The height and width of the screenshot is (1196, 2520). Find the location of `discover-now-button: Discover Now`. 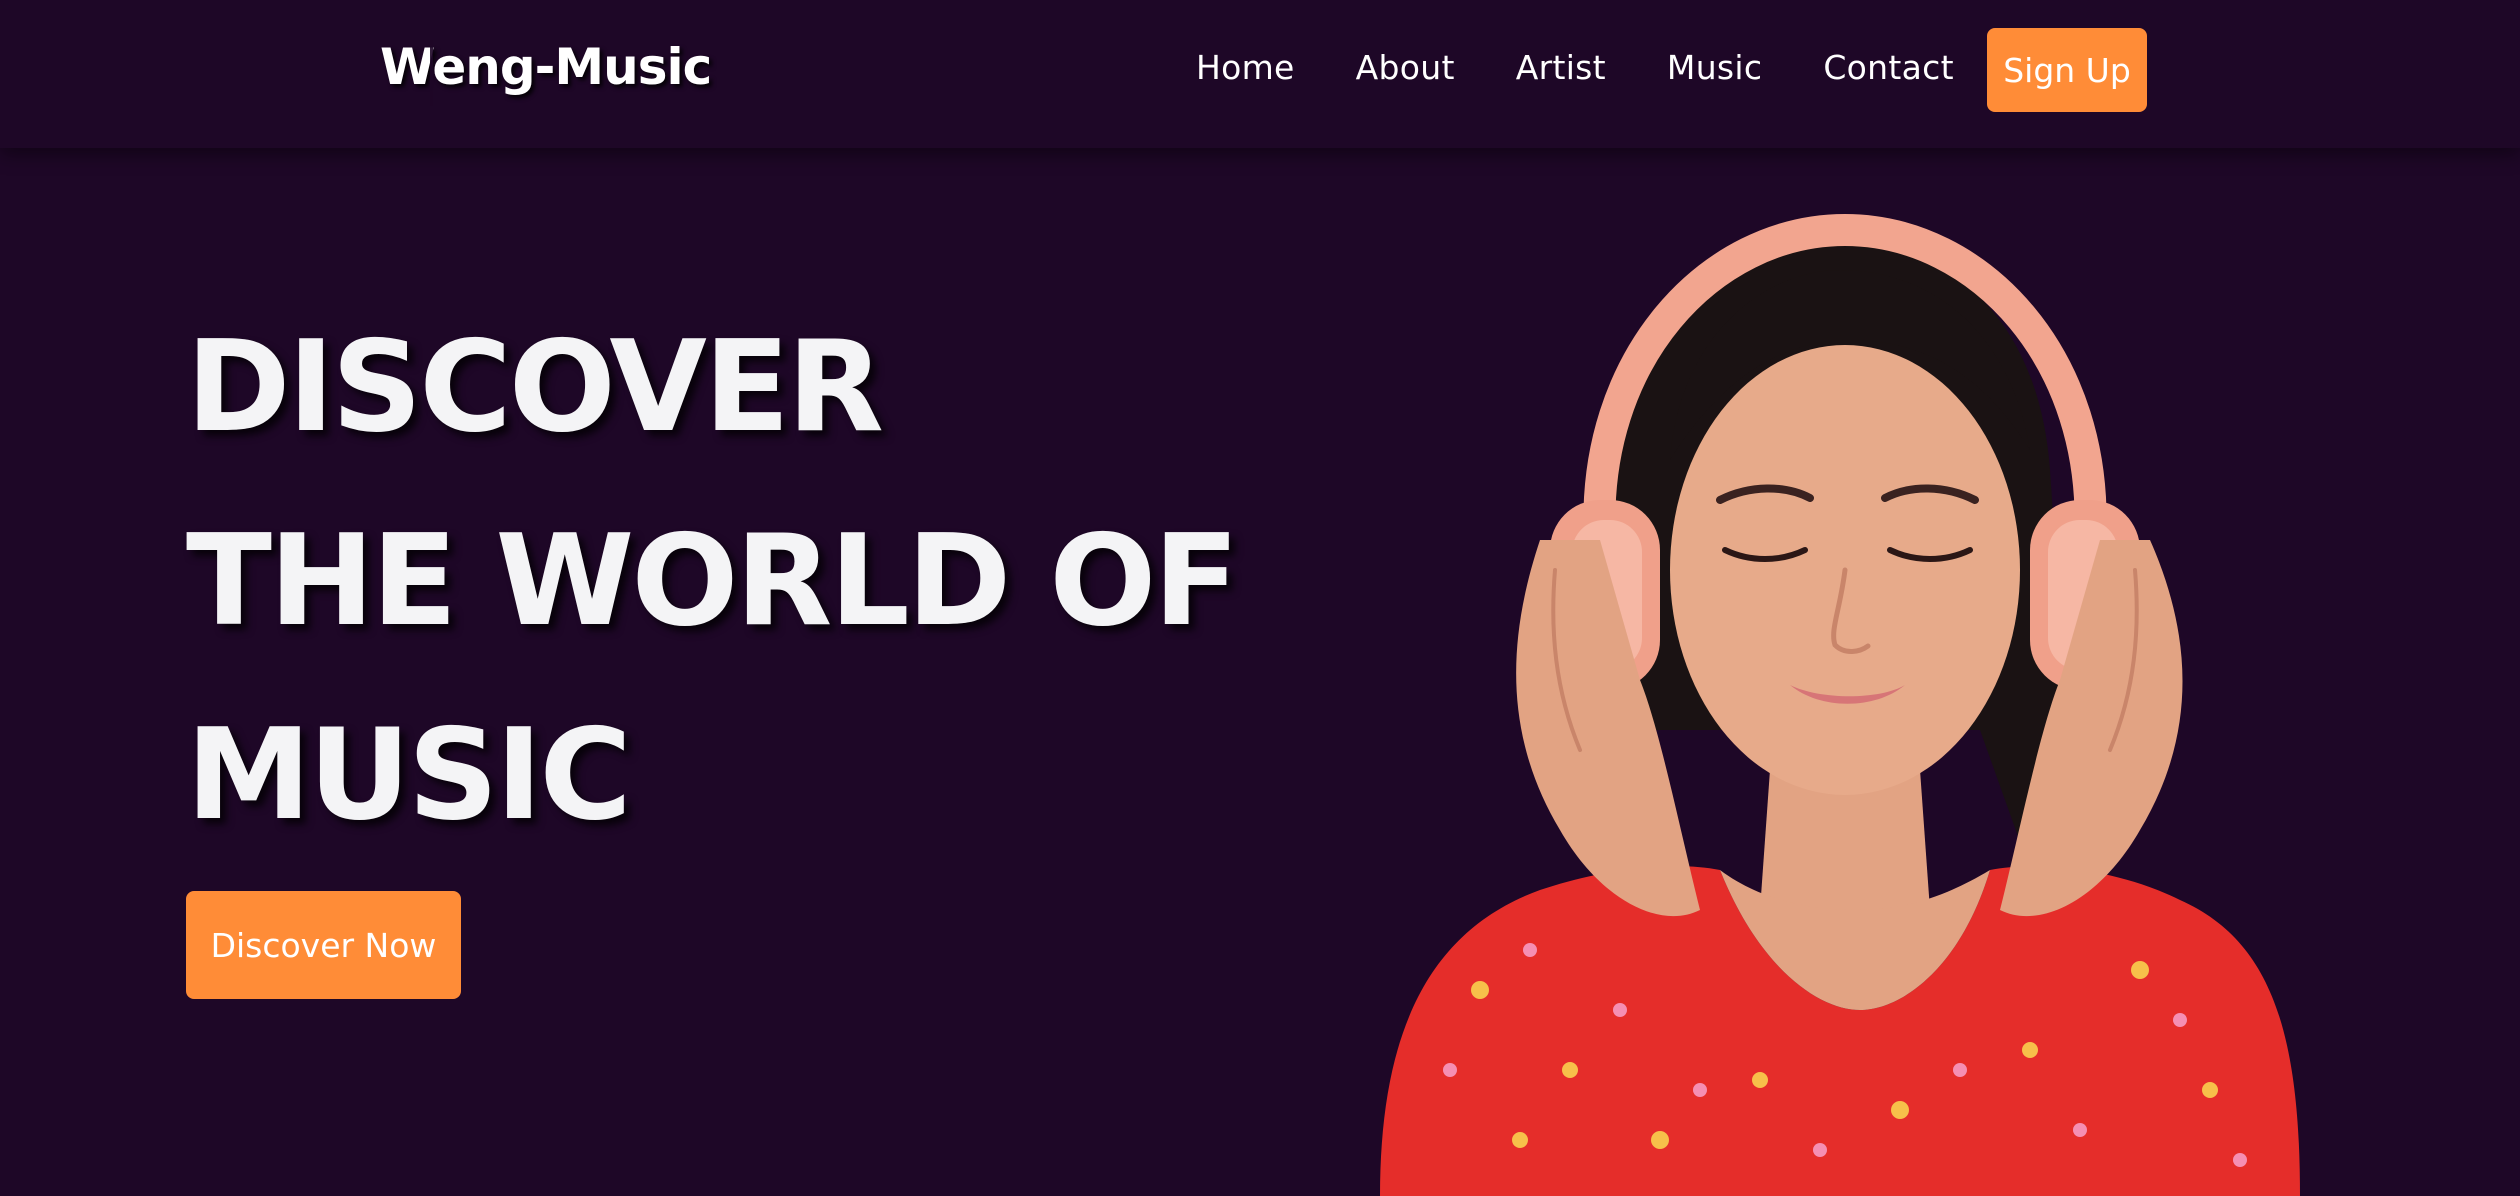

discover-now-button: Discover Now is located at coordinates (323, 945).